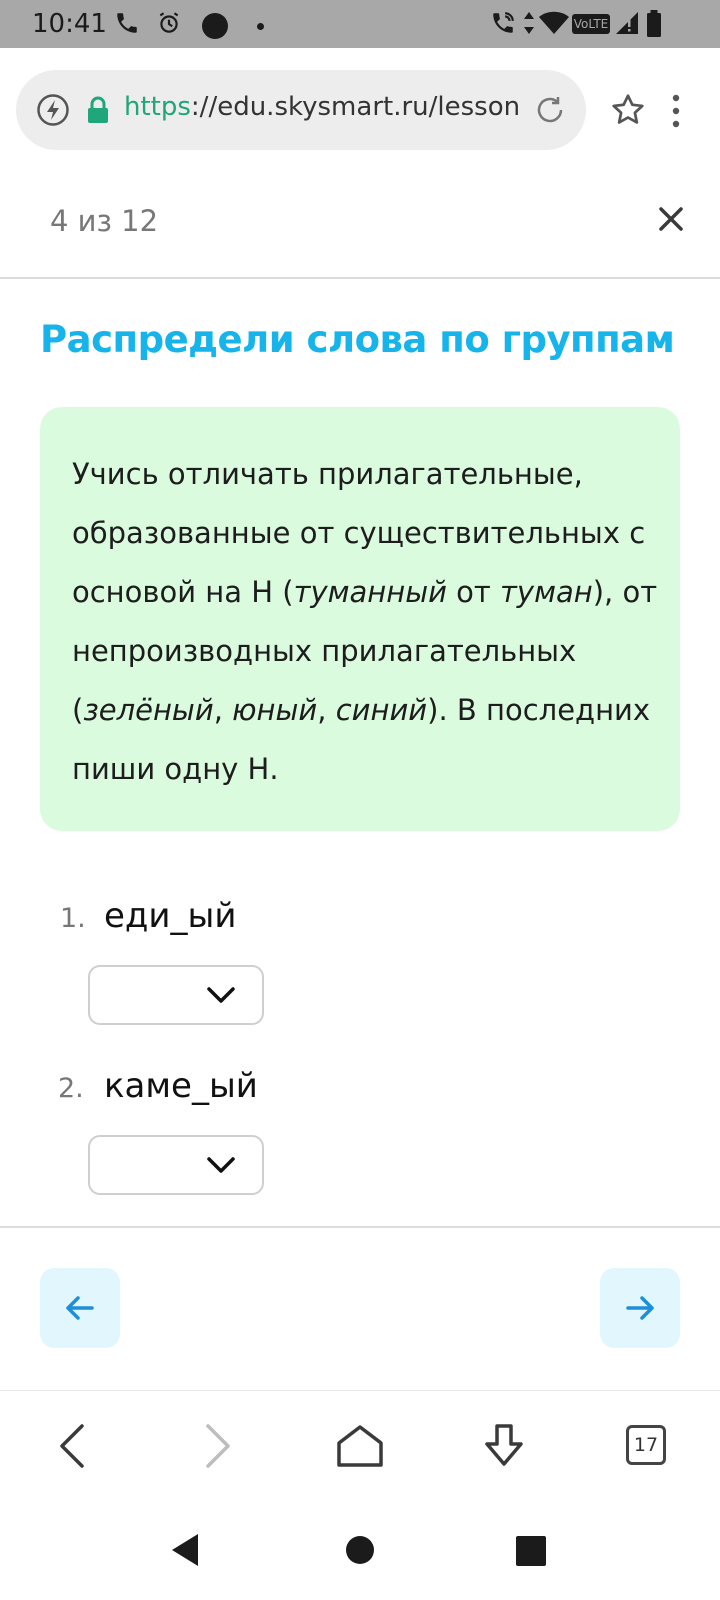 This screenshot has width=720, height=1600. What do you see at coordinates (104, 221) in the screenshot?
I see `progress-counter: 4 из 12` at bounding box center [104, 221].